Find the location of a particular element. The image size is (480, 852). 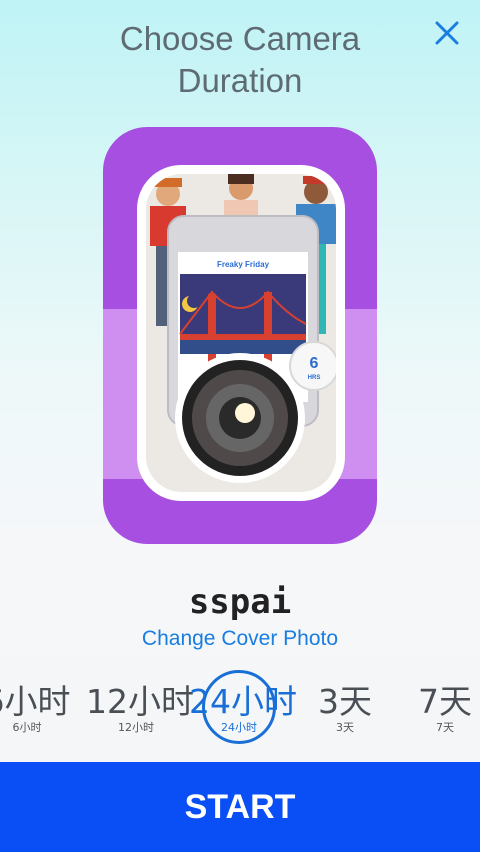

screen-timer: 6 is located at coordinates (314, 363).